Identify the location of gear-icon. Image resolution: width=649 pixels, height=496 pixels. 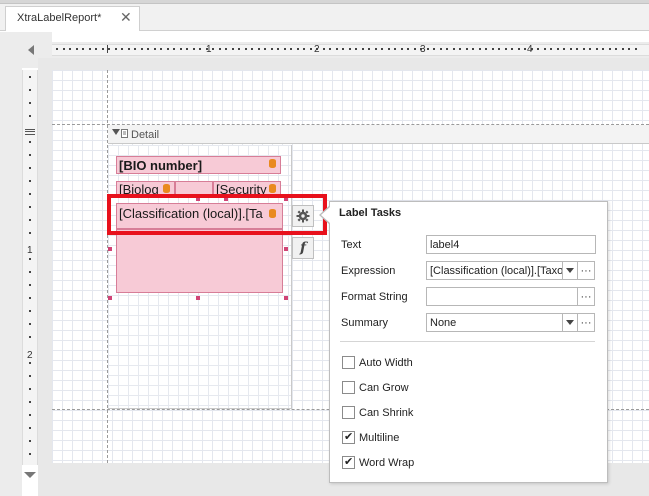
(303, 216).